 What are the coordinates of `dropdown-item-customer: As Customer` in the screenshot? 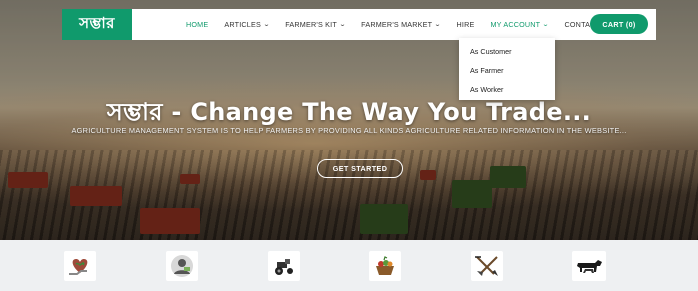 It's located at (507, 51).